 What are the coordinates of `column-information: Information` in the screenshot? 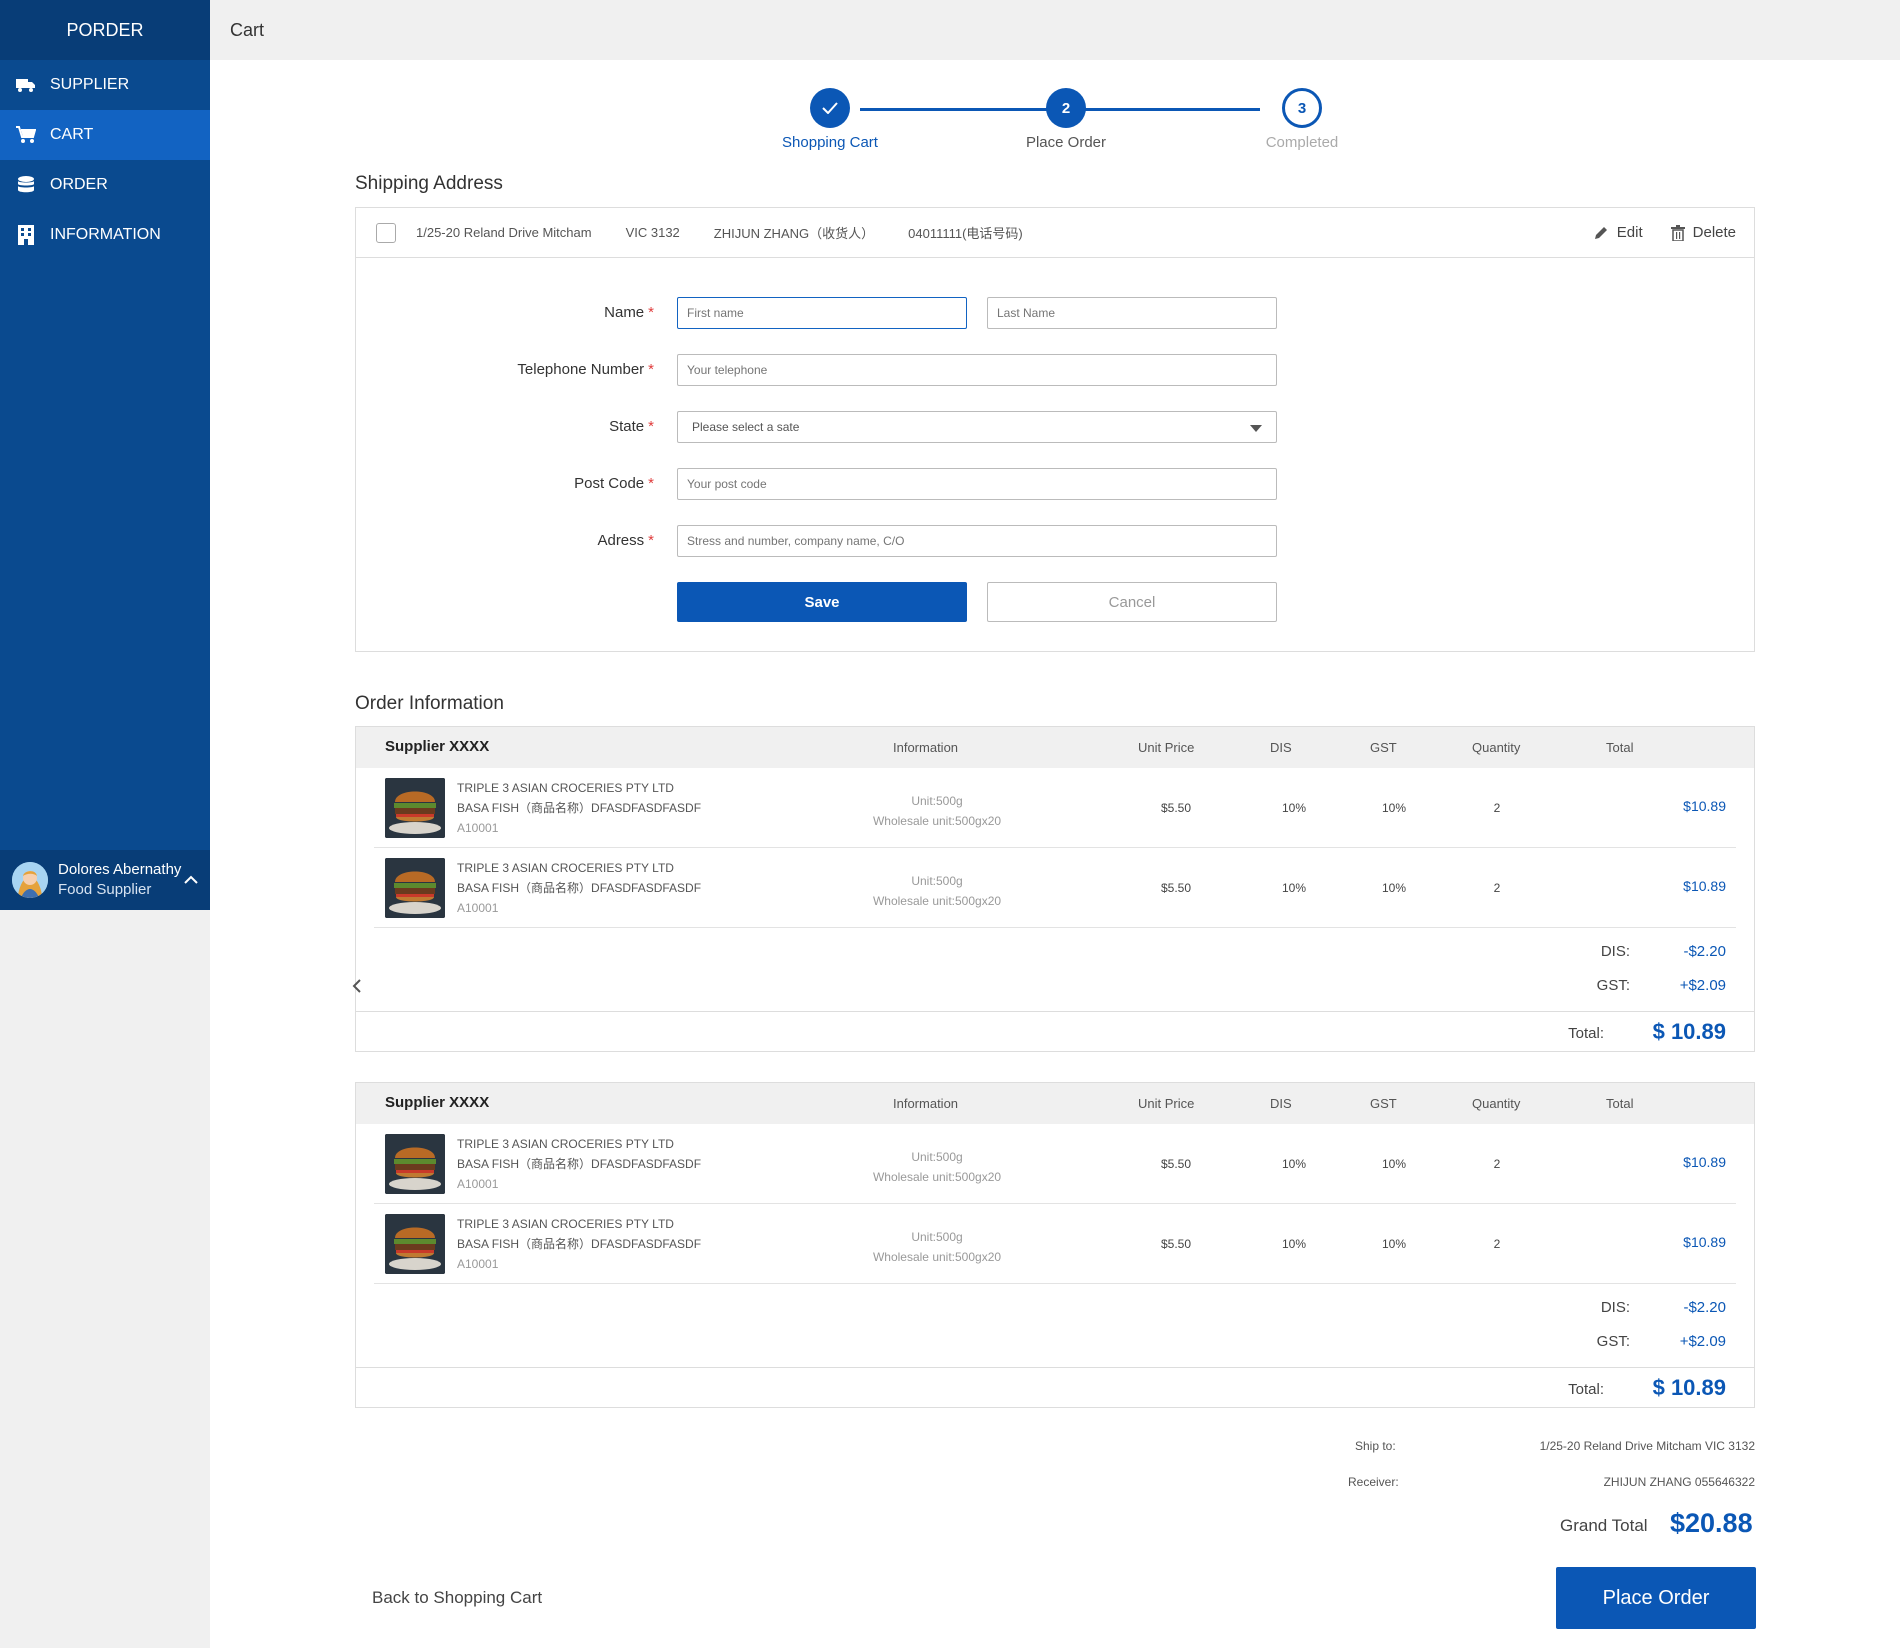 It's located at (926, 747).